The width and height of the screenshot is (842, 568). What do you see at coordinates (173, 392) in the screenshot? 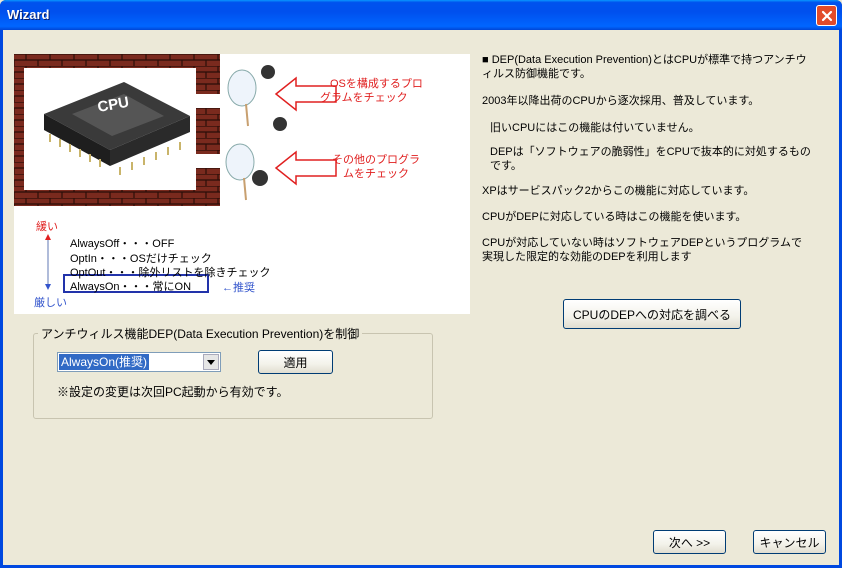
I see `restart-note: ※設定の変更は次回PC起動から有効です。` at bounding box center [173, 392].